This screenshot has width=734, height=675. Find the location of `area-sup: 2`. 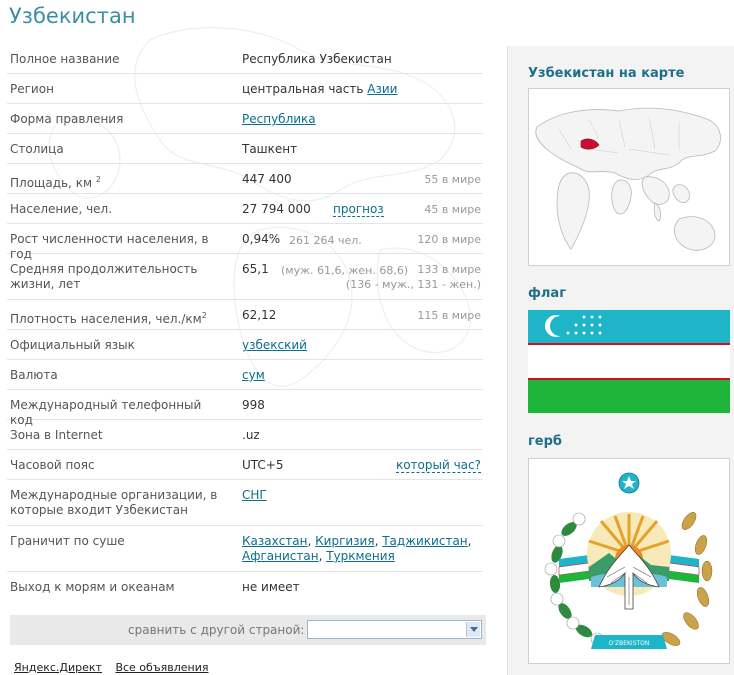

area-sup: 2 is located at coordinates (98, 179).